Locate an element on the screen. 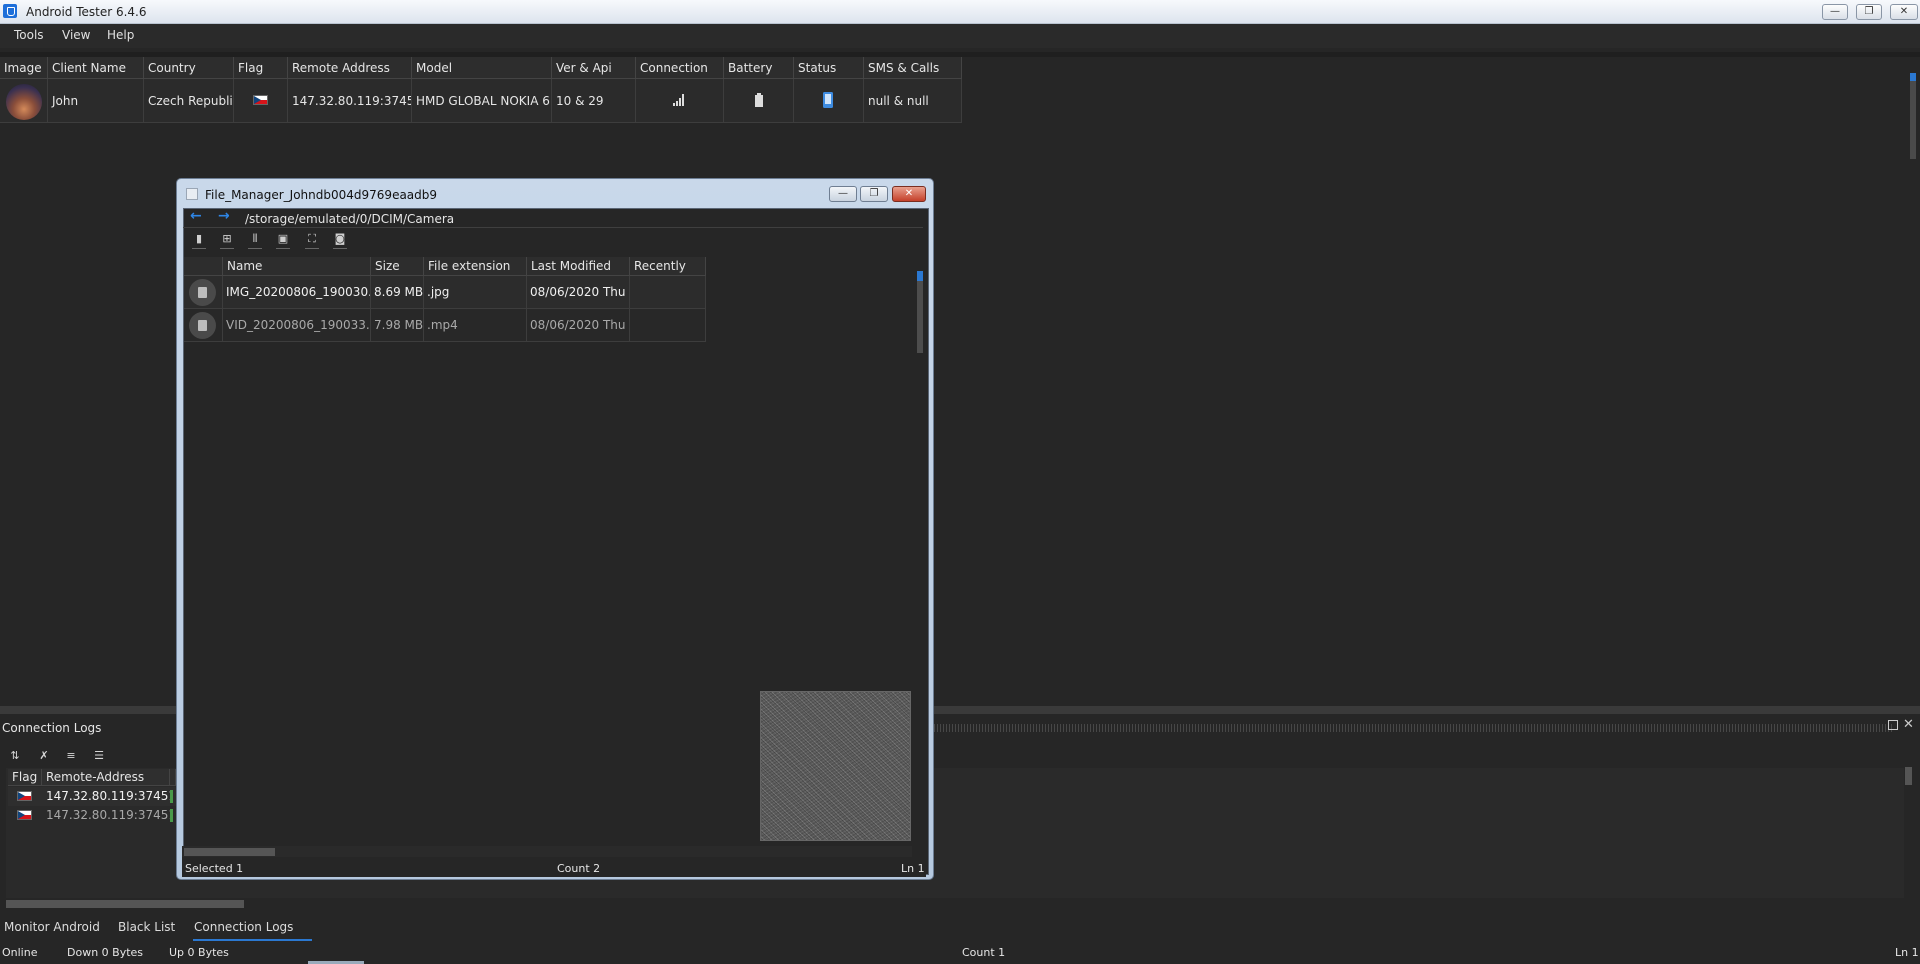 The width and height of the screenshot is (1920, 964). file-manager-title: File_Manager_Johndb004d9769eaadb9 is located at coordinates (321, 195).